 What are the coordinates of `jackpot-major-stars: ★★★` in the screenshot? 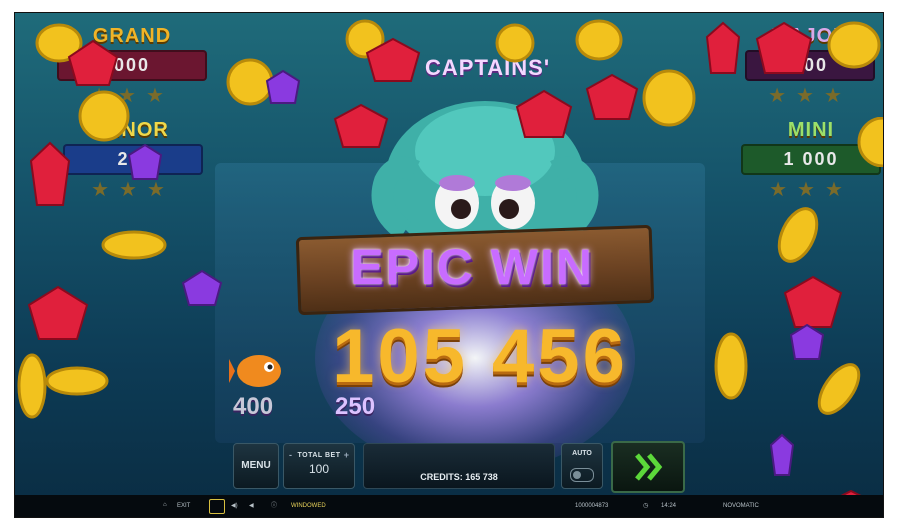 It's located at (810, 96).